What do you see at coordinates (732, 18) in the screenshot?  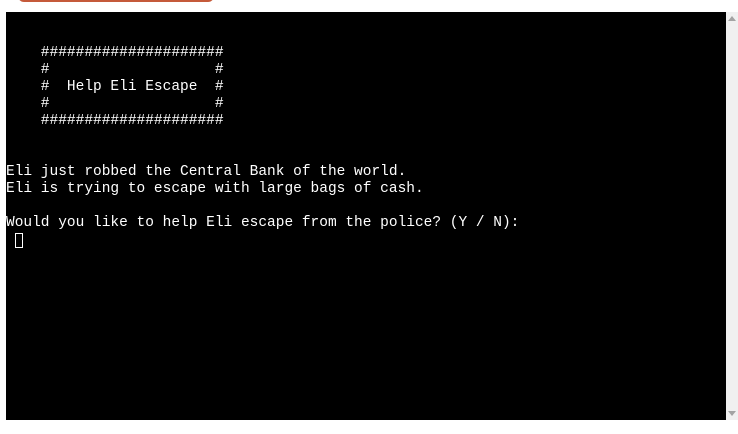 I see `scroll-up-arrow-icon` at bounding box center [732, 18].